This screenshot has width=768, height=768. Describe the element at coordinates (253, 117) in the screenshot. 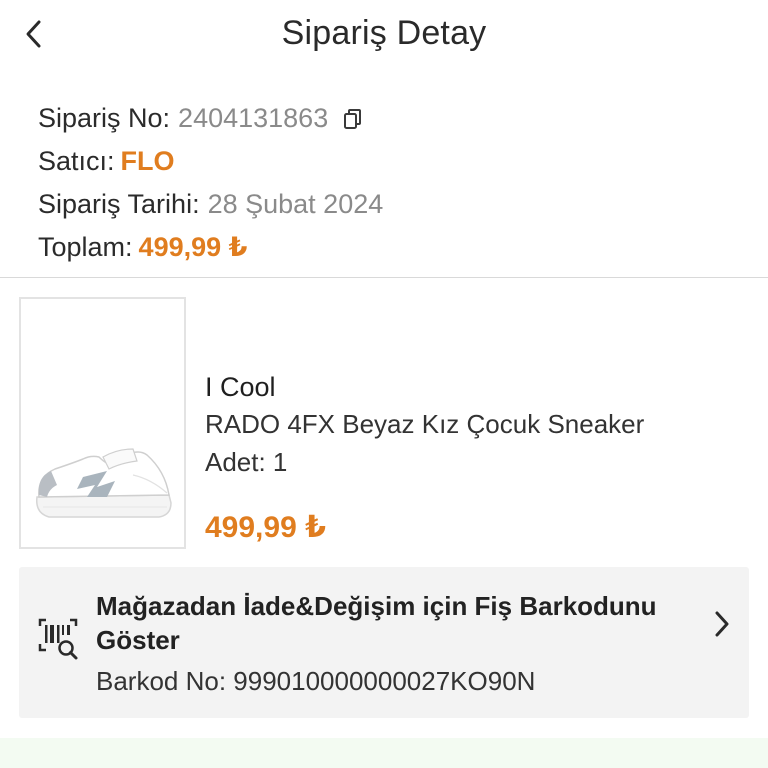

I see `order-number-value: 2404131863` at that location.